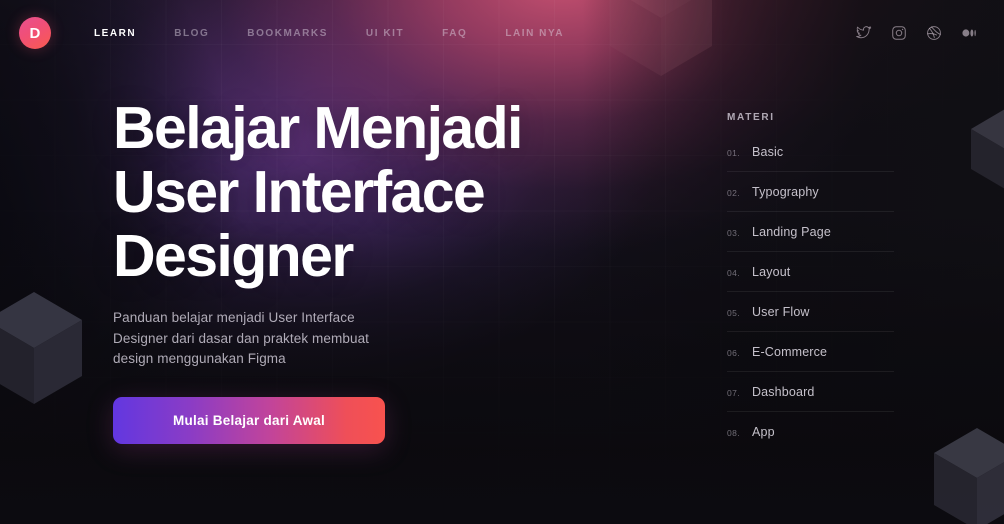 The width and height of the screenshot is (1004, 524). Describe the element at coordinates (785, 192) in the screenshot. I see `materi-item-label: Typography` at that location.